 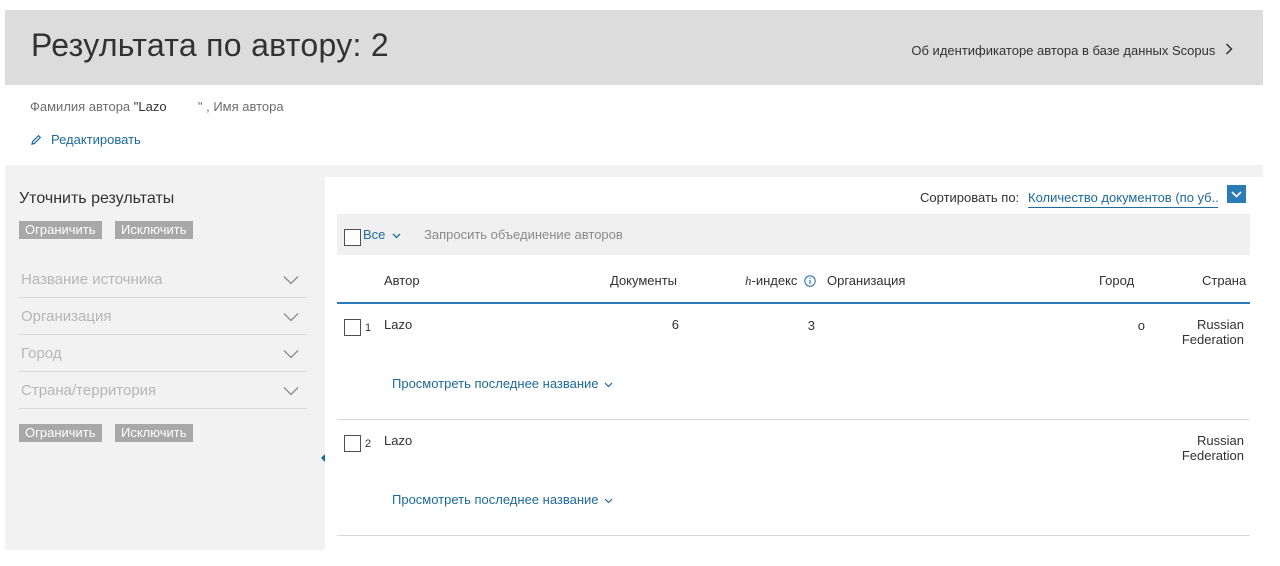 I want to click on column-organization: Организация, so click(x=866, y=280).